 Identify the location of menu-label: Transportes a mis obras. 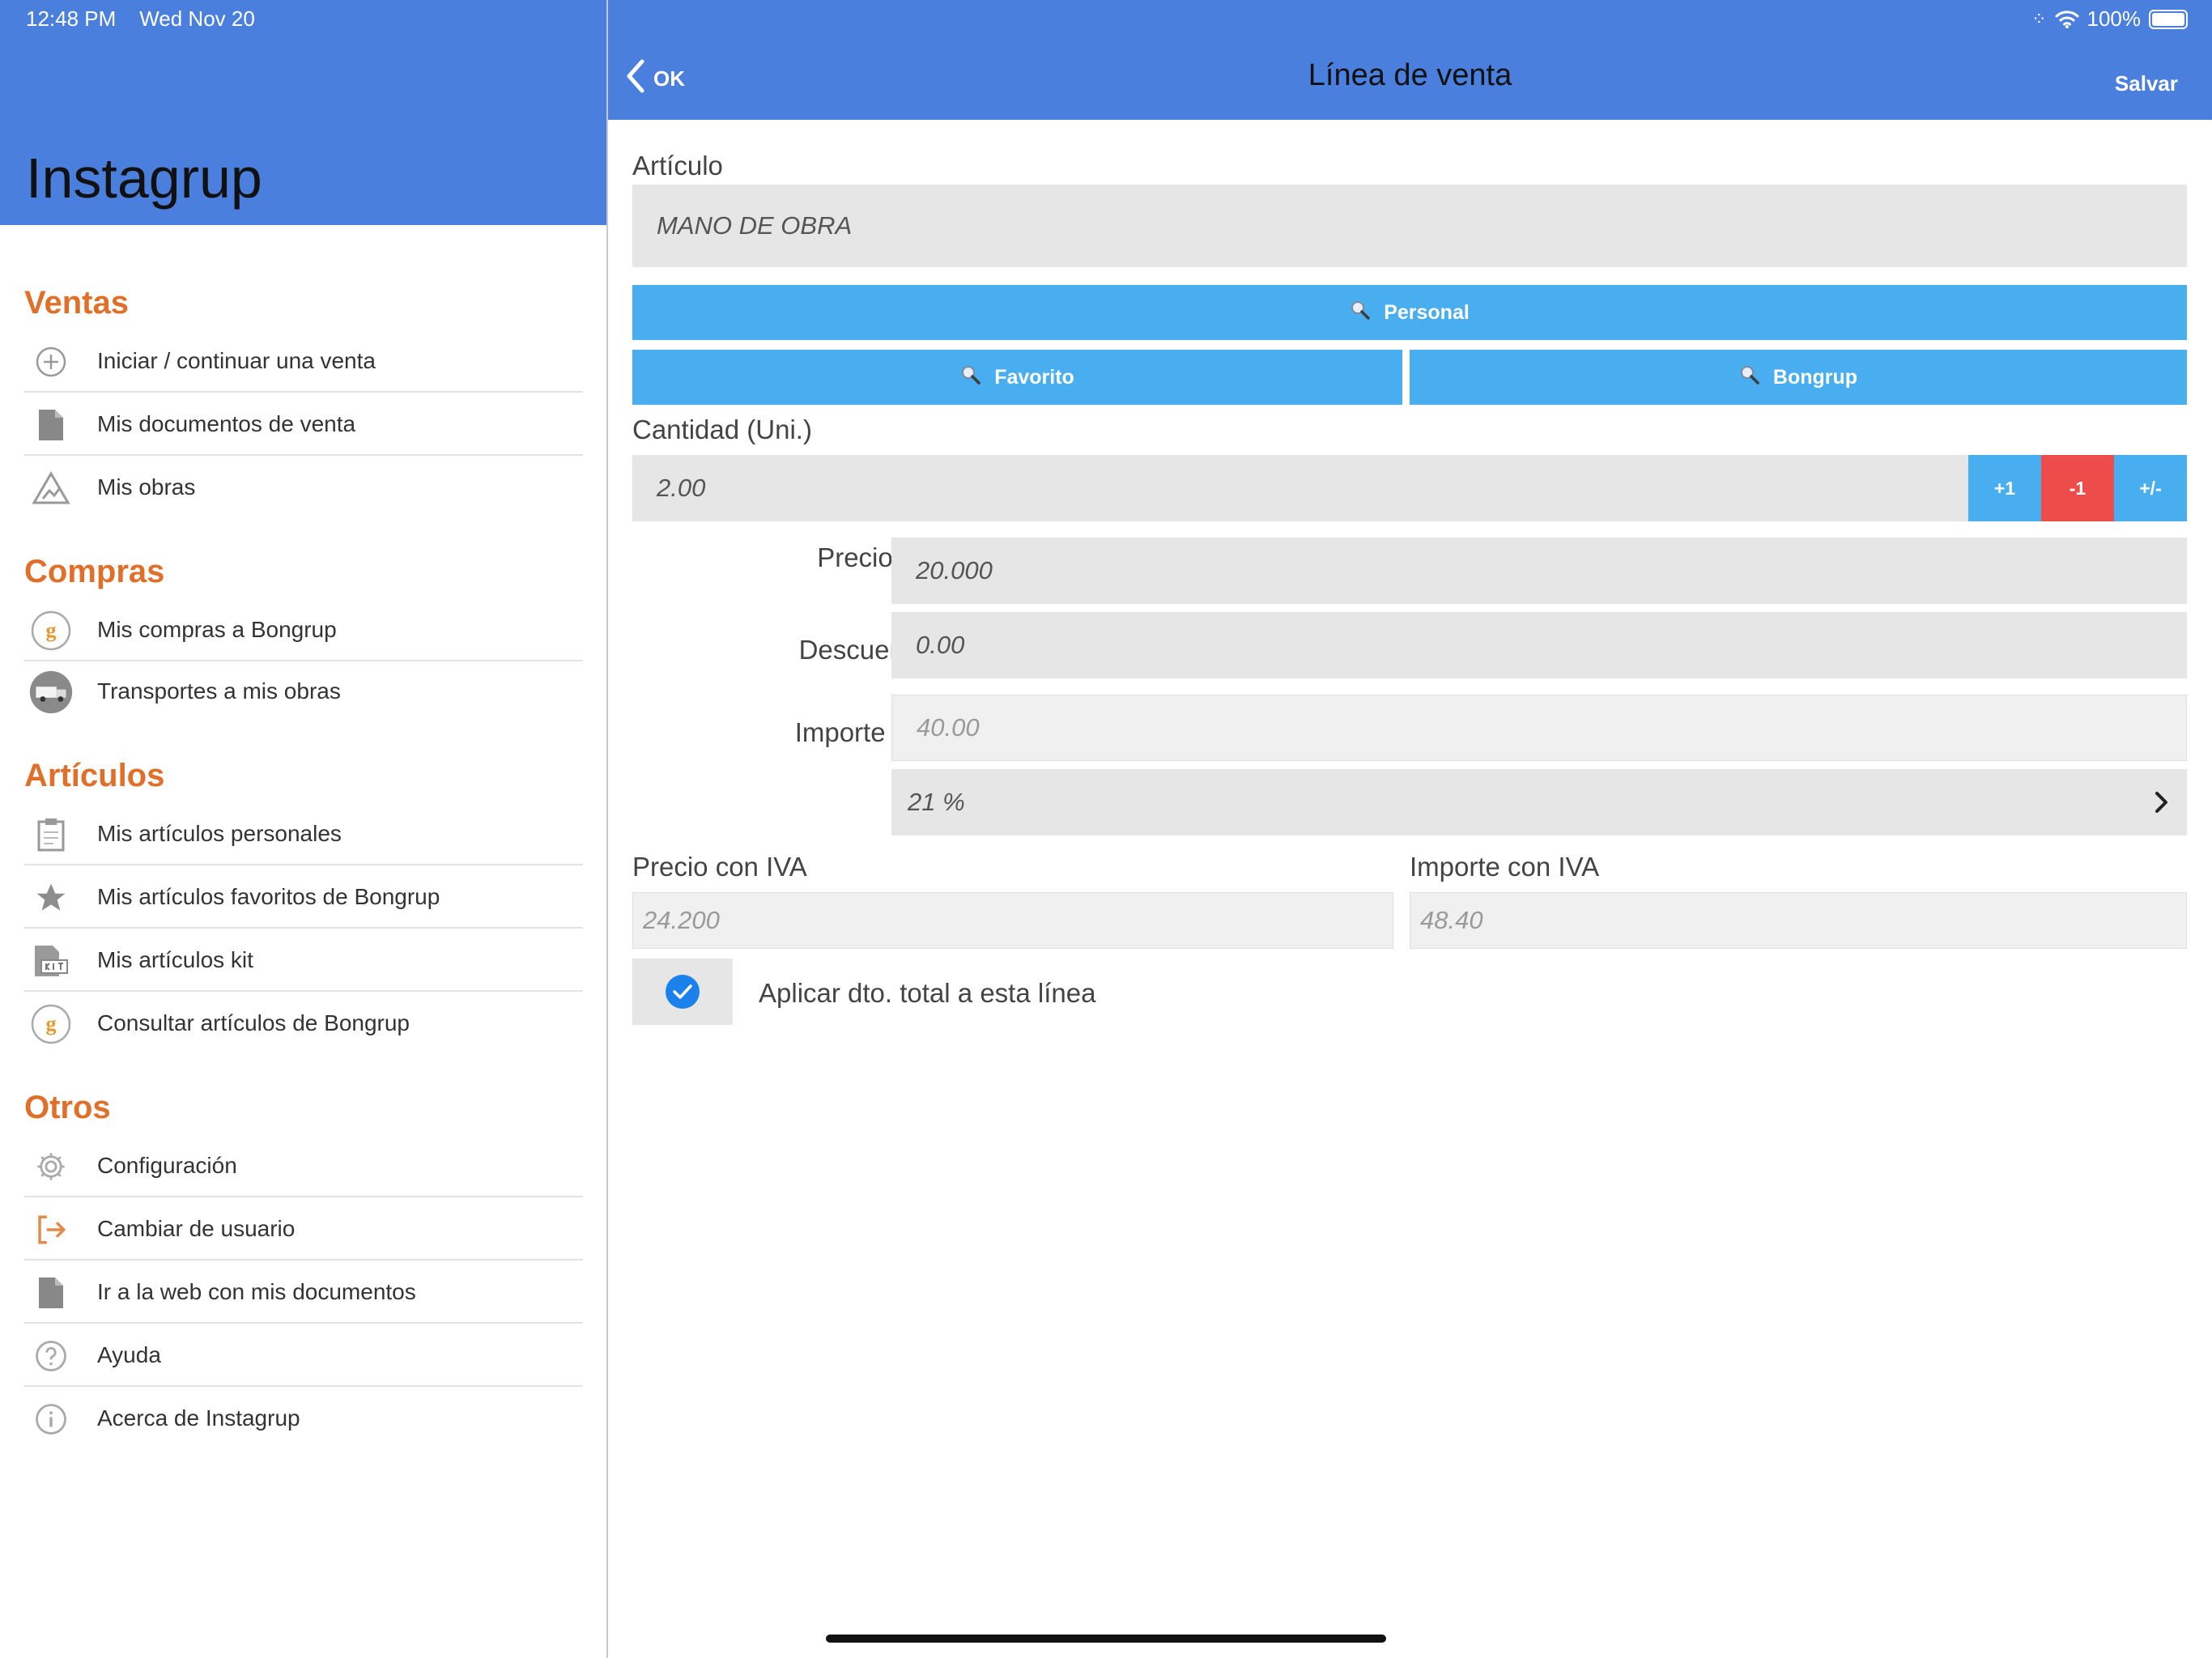
(219, 691).